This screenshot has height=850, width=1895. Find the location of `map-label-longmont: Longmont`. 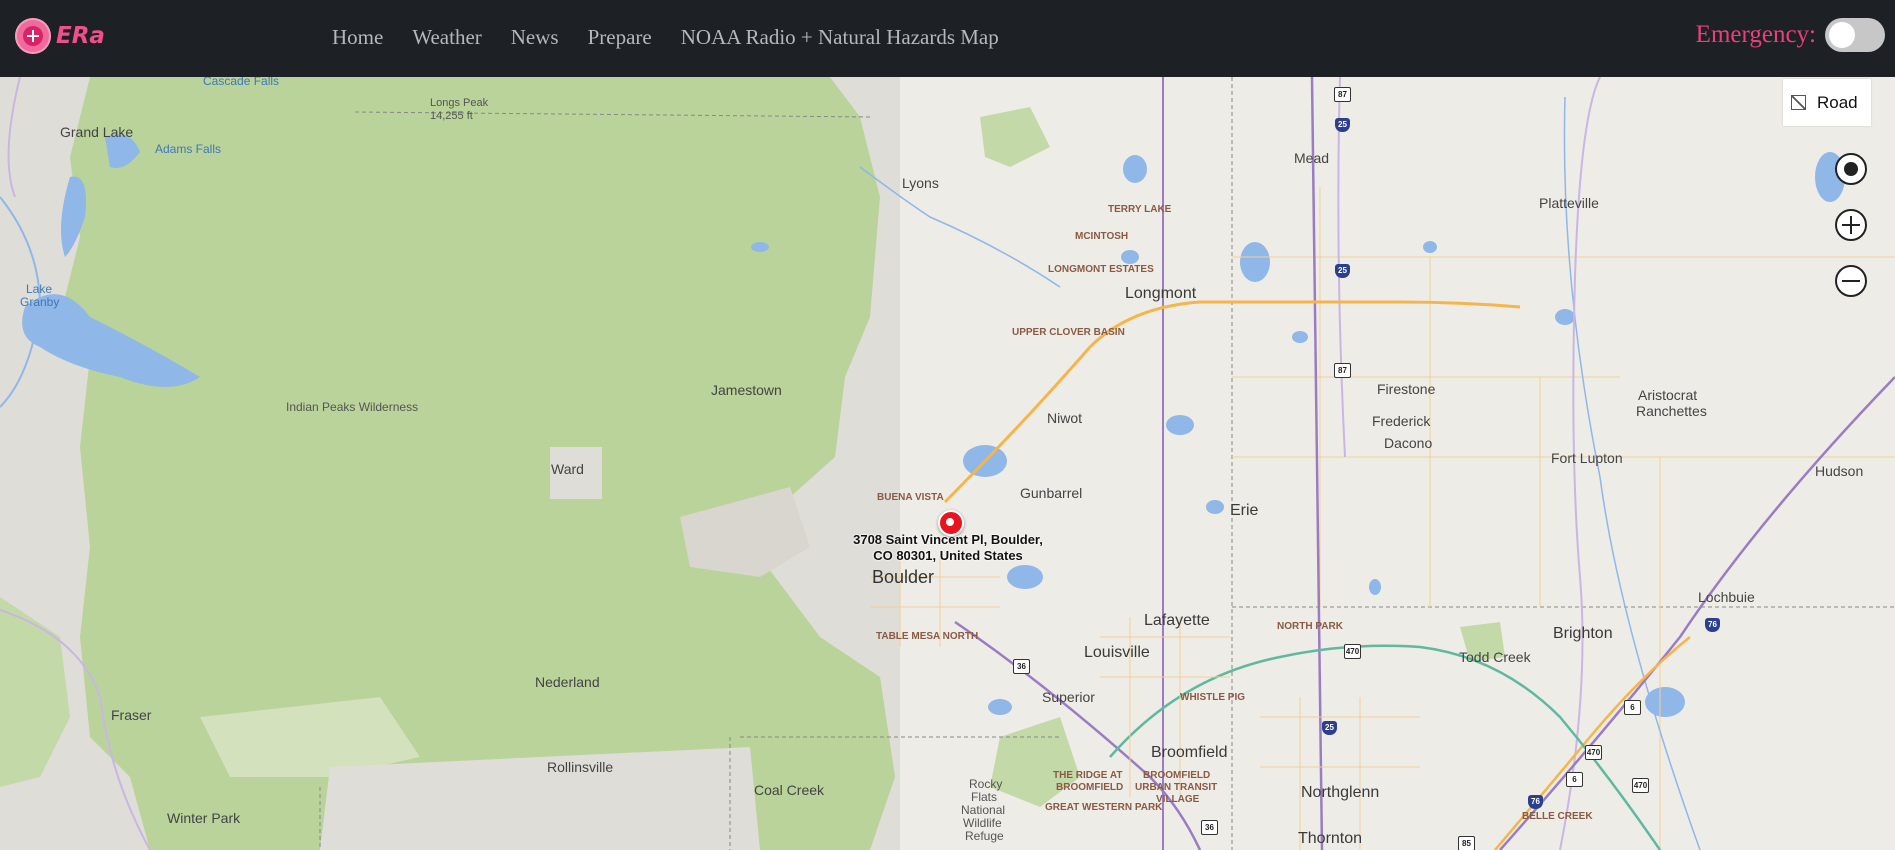

map-label-longmont: Longmont is located at coordinates (1161, 293).